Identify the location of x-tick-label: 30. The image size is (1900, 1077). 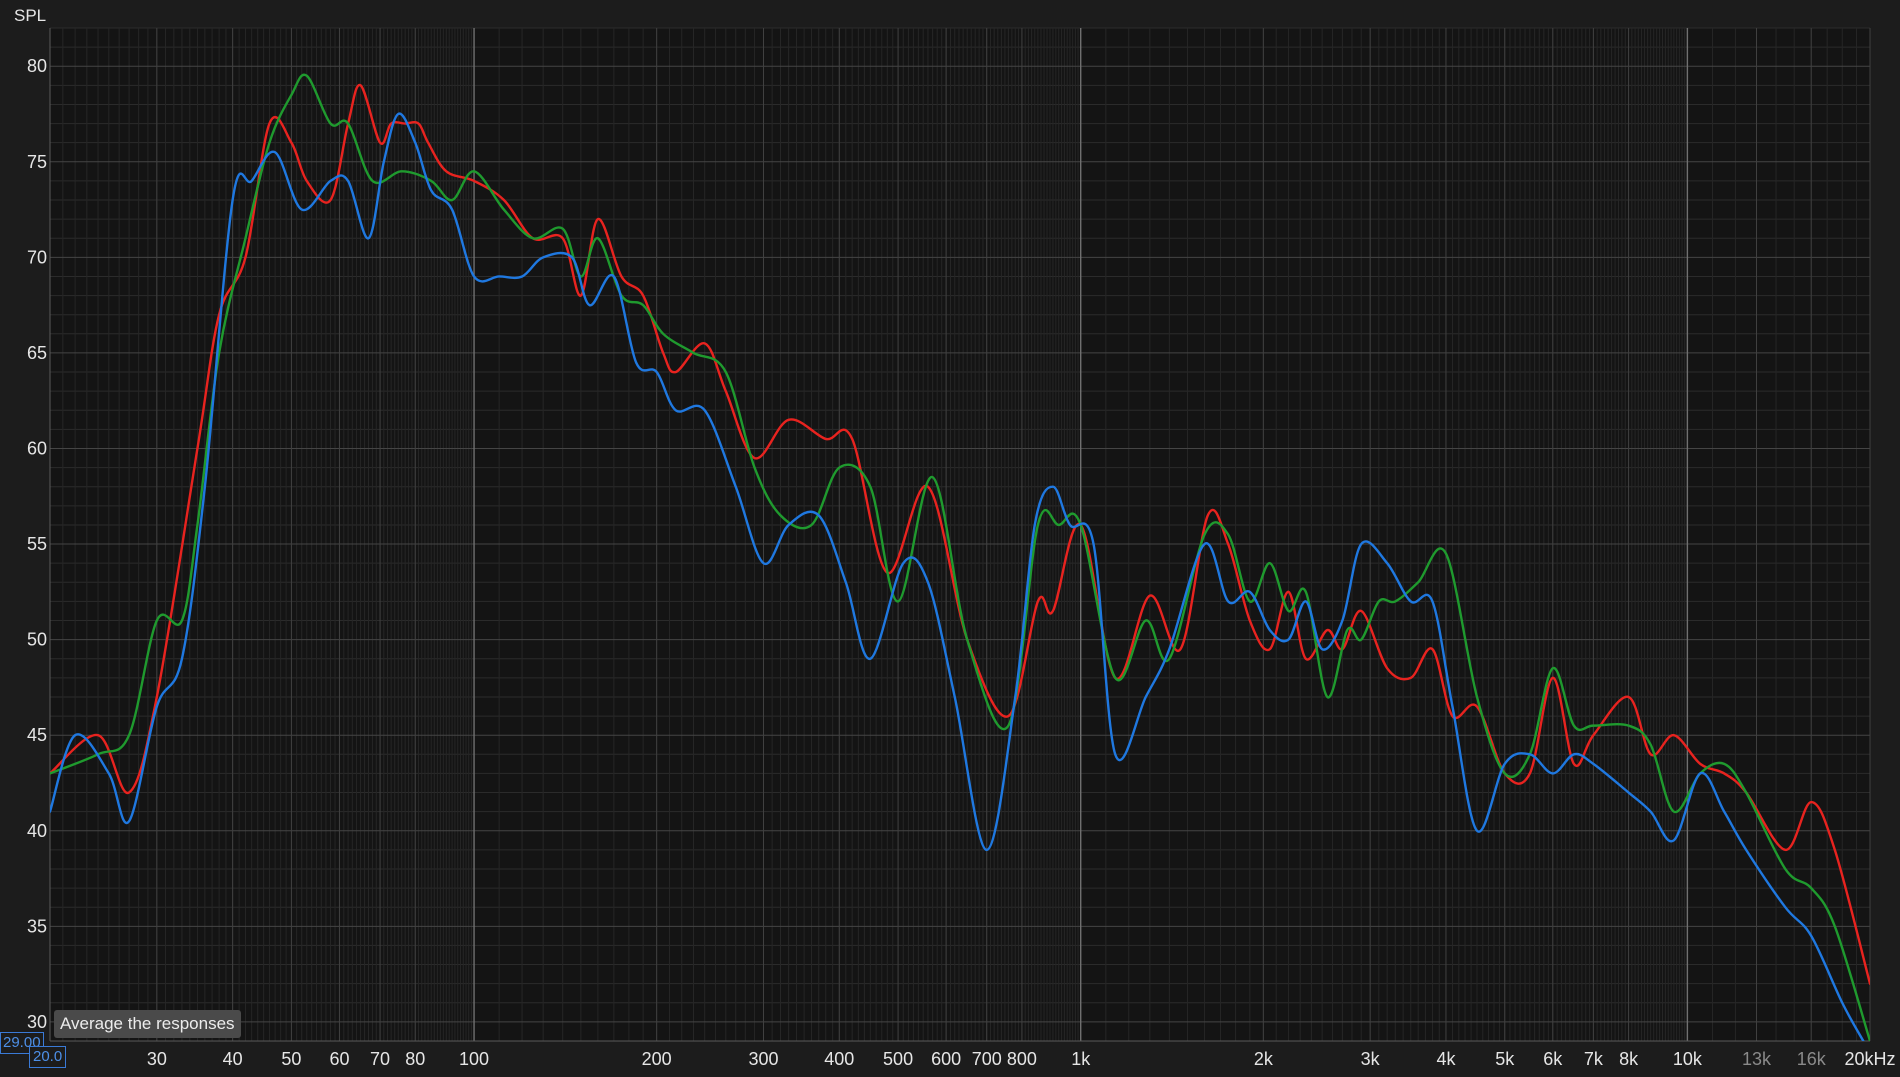
(157, 1059).